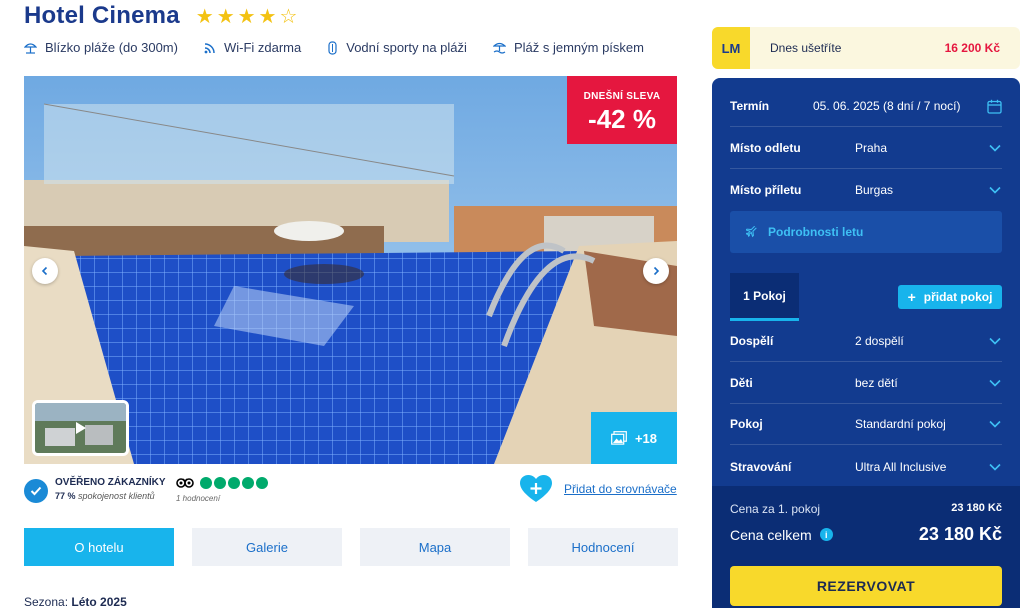 The width and height of the screenshot is (1024, 608). I want to click on room-type-selector: Pokoj Standardní pokoj, so click(866, 424).